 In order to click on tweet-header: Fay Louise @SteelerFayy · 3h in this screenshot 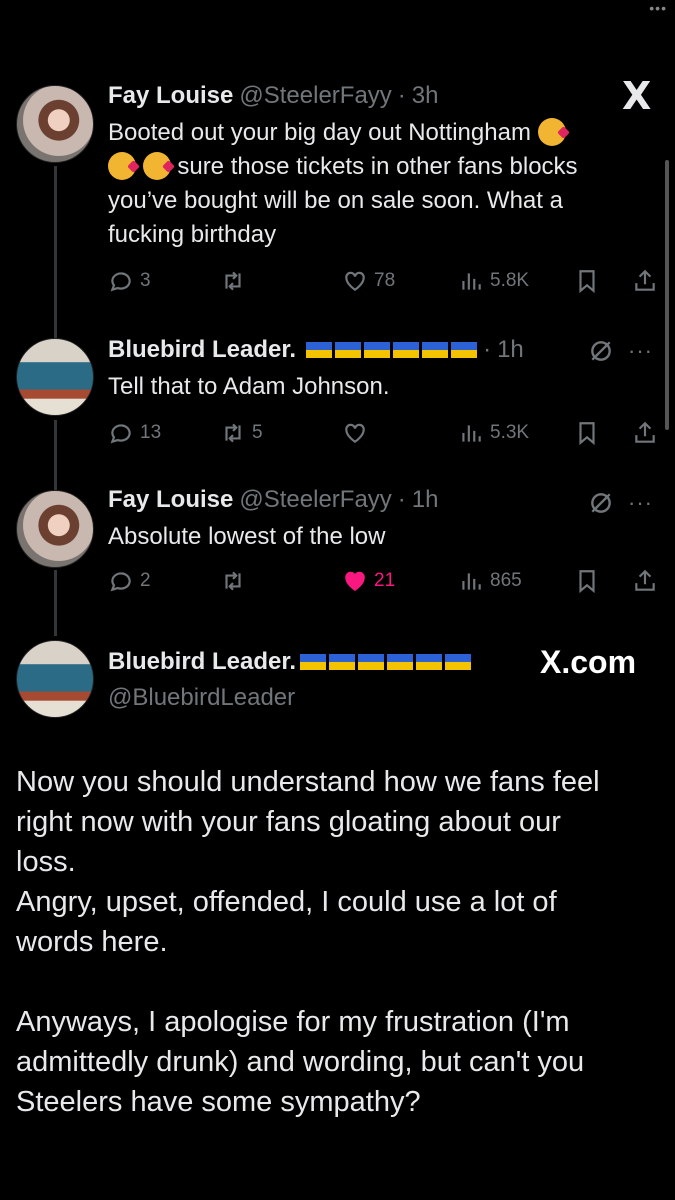, I will do `click(273, 96)`.